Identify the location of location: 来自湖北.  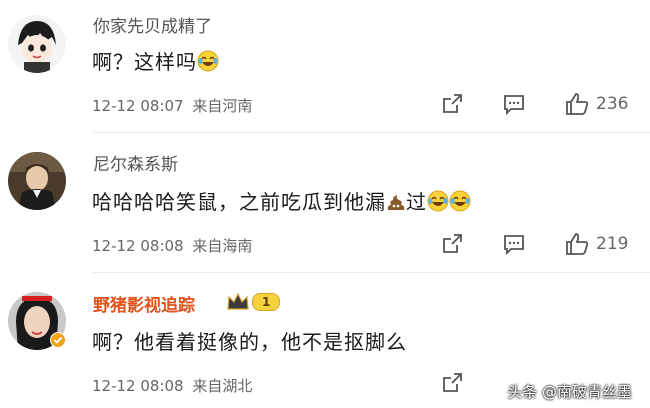
(222, 386).